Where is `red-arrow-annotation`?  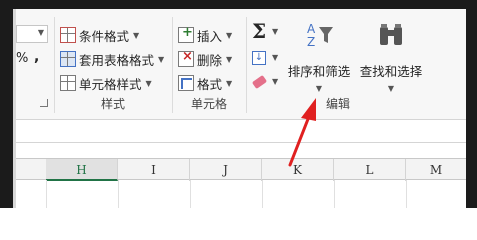
red-arrow-annotation is located at coordinates (302, 132).